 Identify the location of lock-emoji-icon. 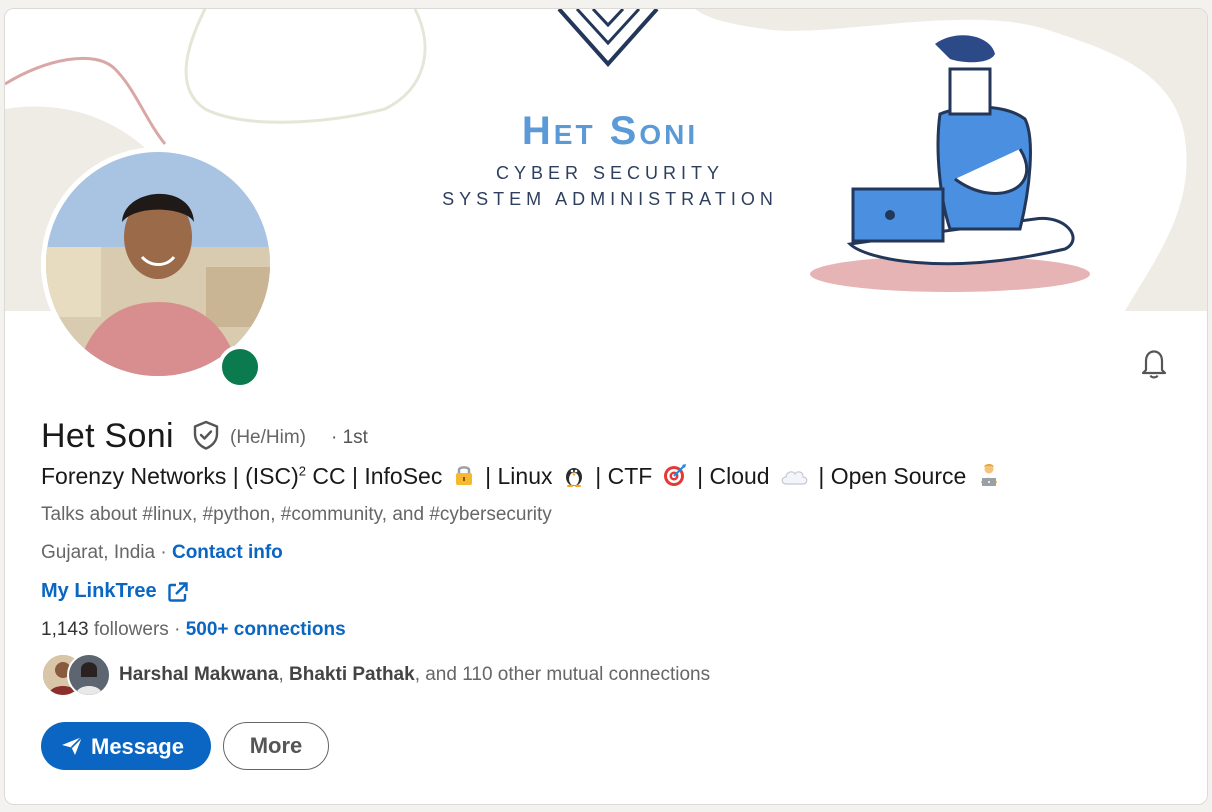
(464, 478).